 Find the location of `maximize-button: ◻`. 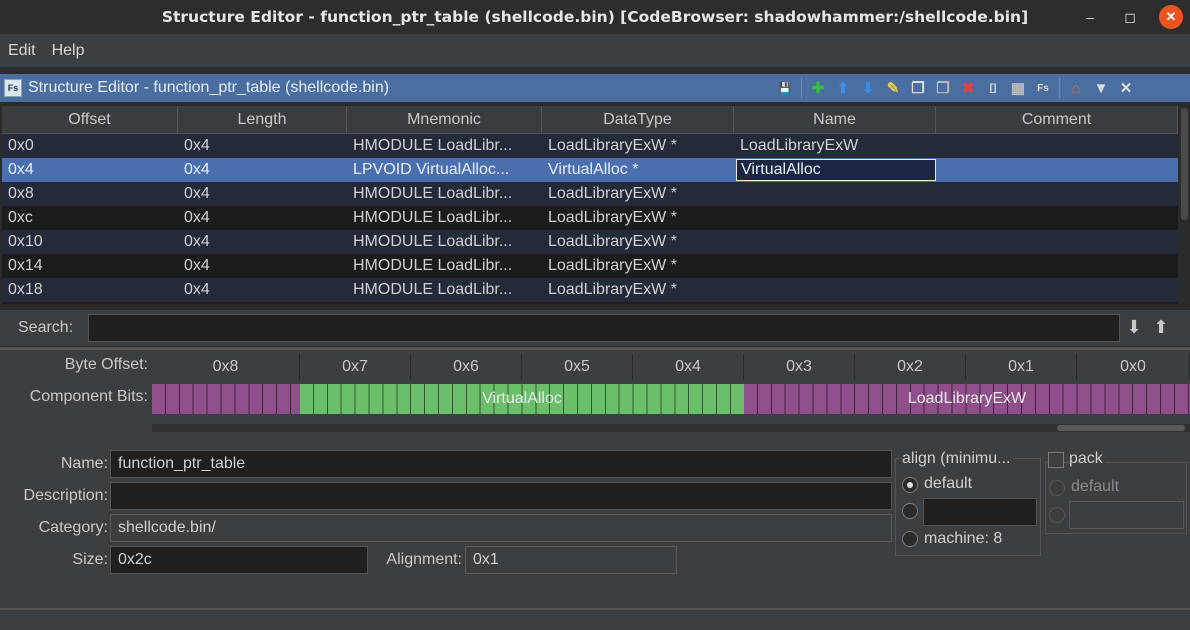

maximize-button: ◻ is located at coordinates (1130, 17).